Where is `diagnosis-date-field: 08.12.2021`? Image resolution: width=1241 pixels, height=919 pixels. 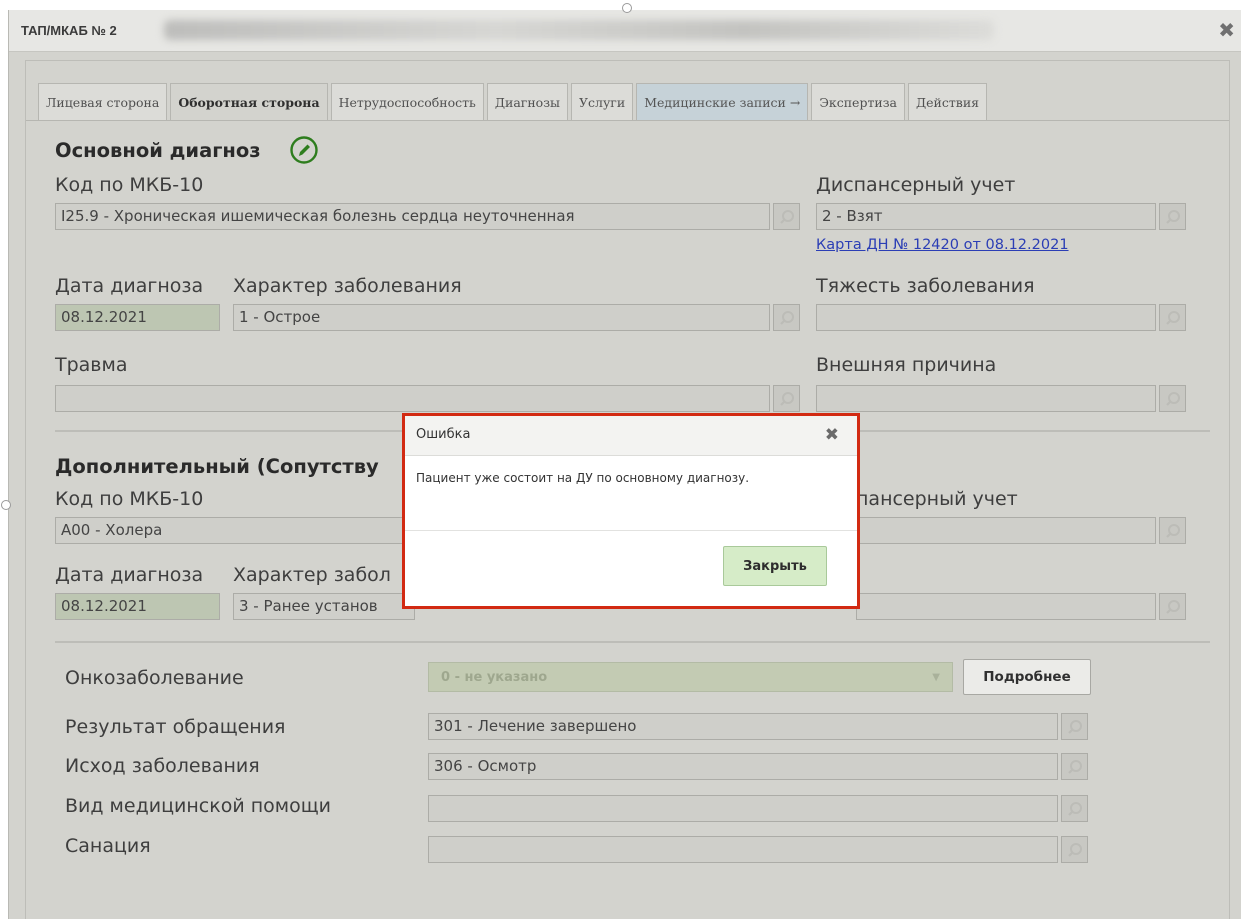 diagnosis-date-field: 08.12.2021 is located at coordinates (137, 317).